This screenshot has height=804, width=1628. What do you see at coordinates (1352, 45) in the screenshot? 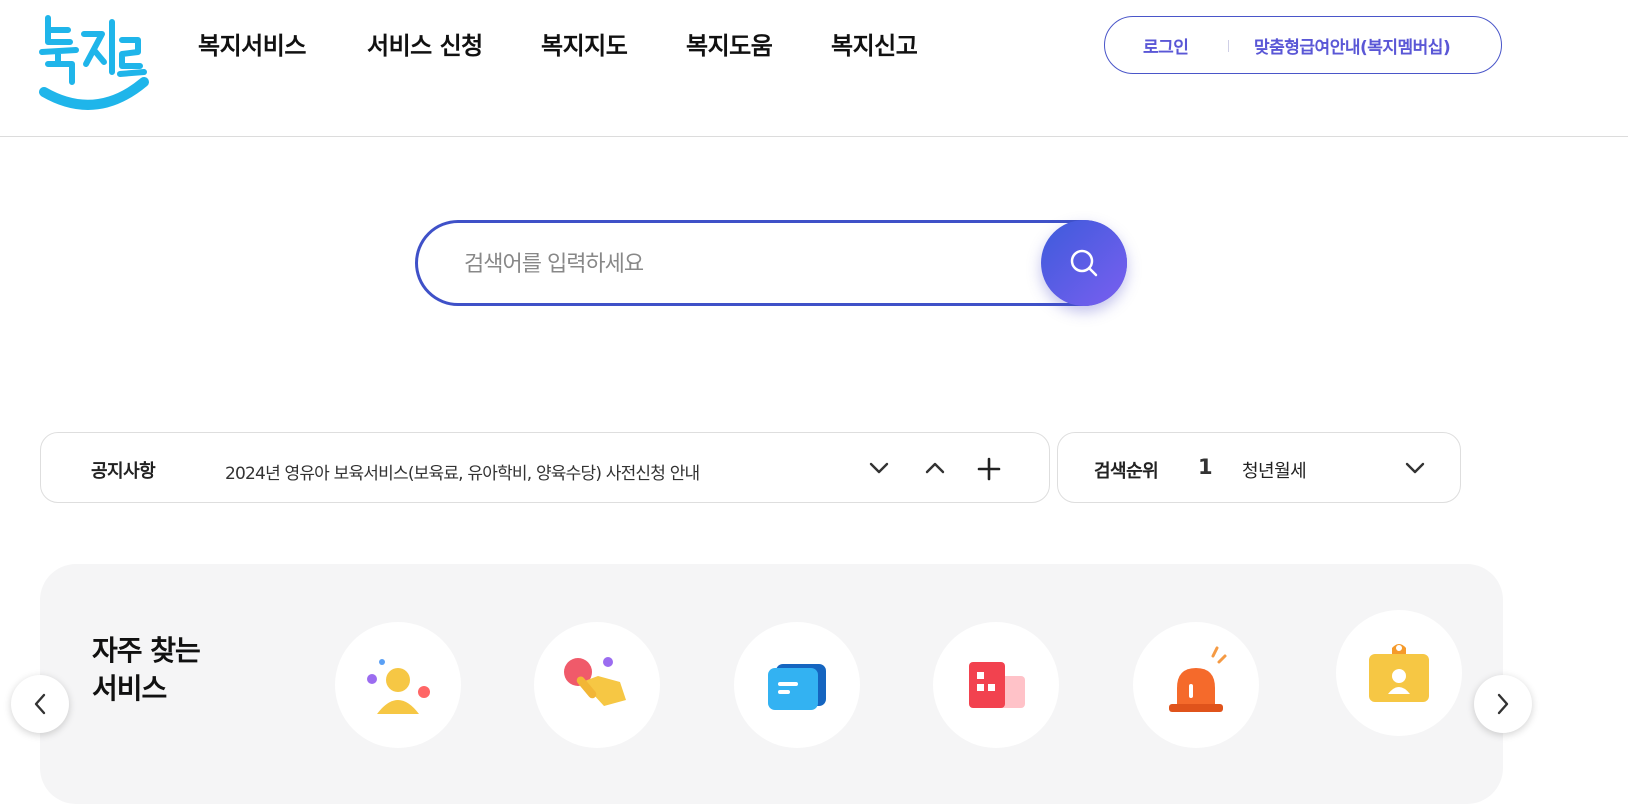
I see `membership-link: 맞춤형급여안내(복지멤버십)` at bounding box center [1352, 45].